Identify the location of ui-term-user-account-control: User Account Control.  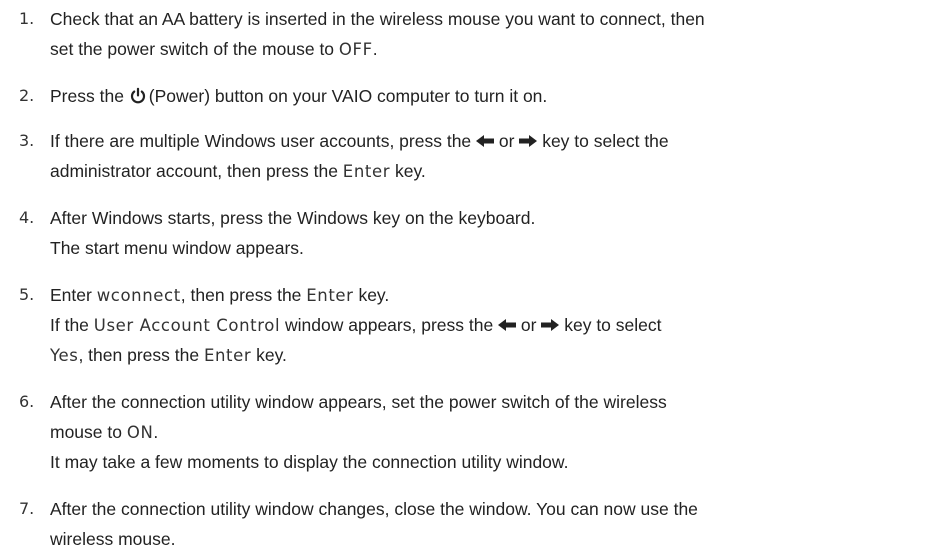
(187, 325).